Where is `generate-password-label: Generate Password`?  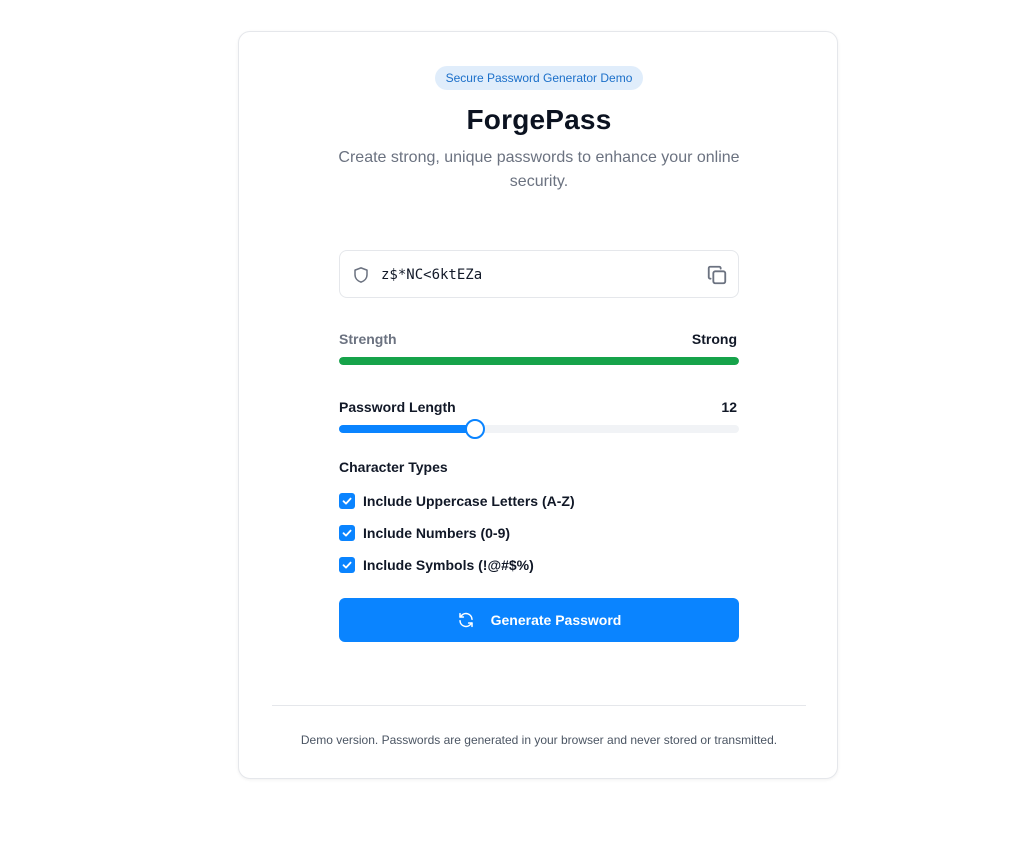
generate-password-label: Generate Password is located at coordinates (556, 620).